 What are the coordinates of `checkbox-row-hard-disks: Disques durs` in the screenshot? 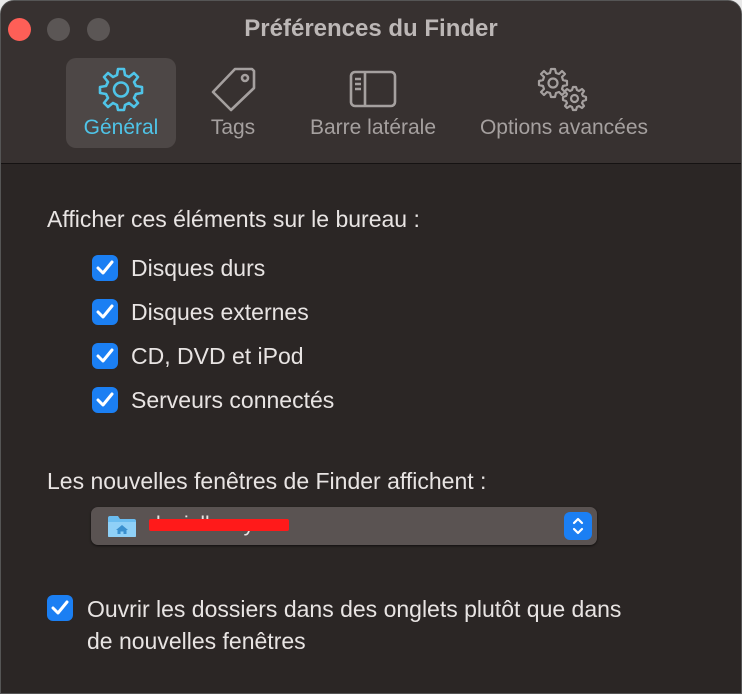 It's located at (178, 268).